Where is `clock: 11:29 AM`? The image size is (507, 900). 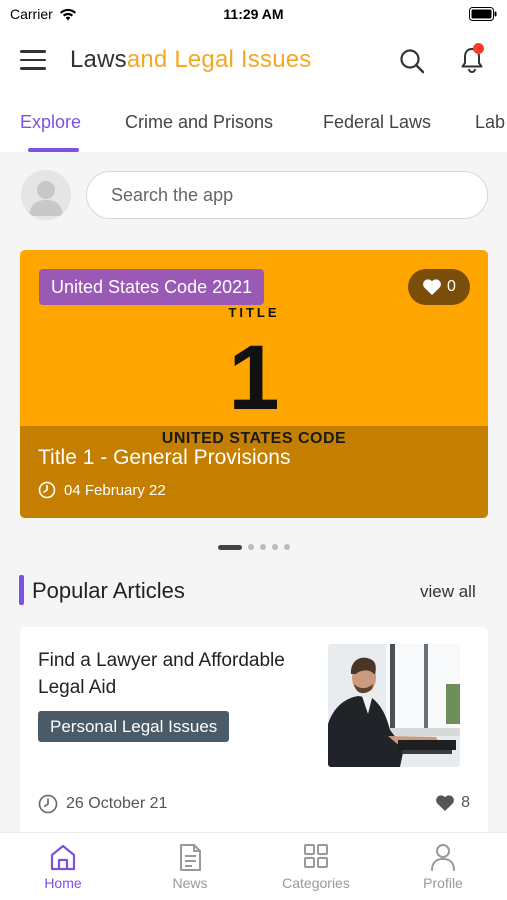
clock: 11:29 AM is located at coordinates (253, 14).